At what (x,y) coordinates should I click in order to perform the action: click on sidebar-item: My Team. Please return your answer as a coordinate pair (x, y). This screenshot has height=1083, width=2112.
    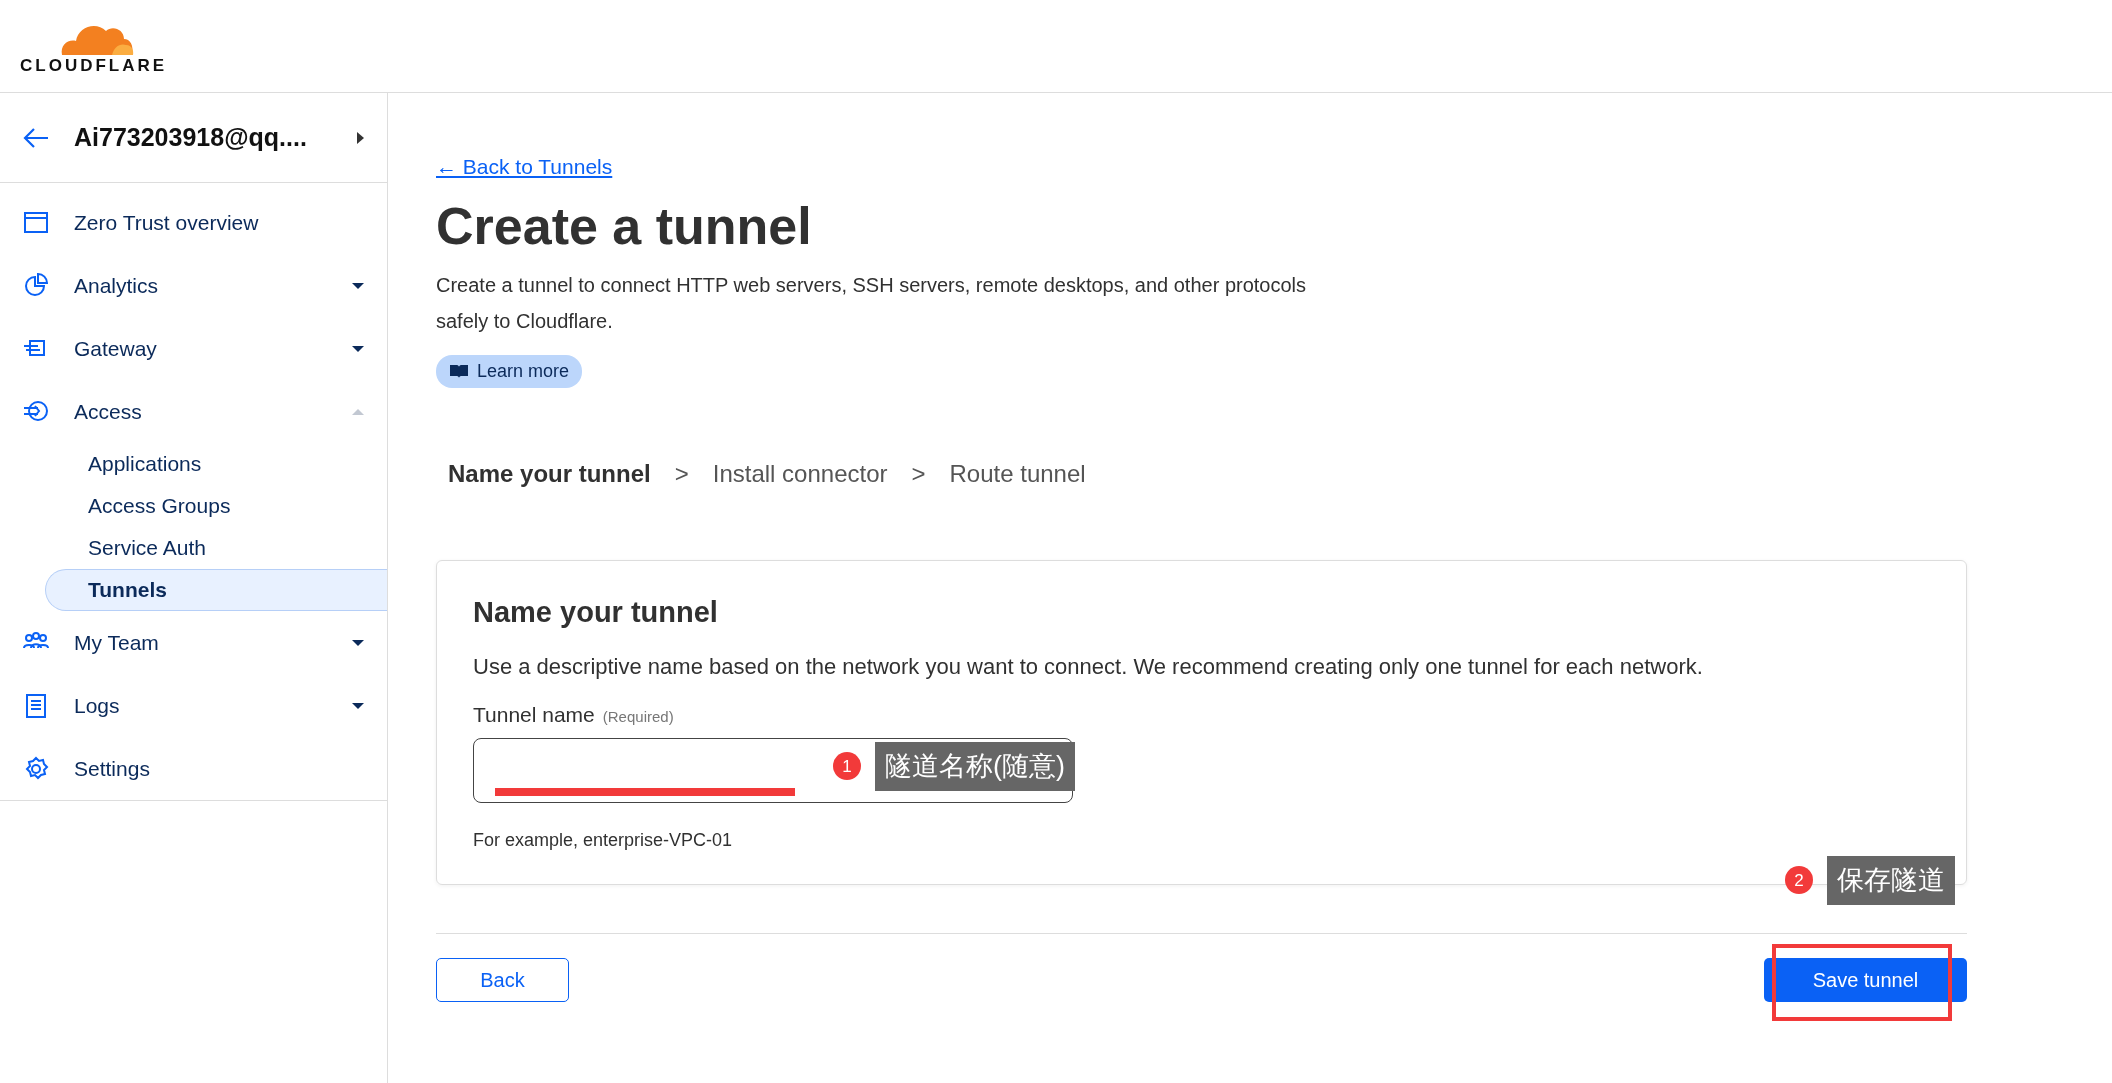
    Looking at the image, I should click on (193, 642).